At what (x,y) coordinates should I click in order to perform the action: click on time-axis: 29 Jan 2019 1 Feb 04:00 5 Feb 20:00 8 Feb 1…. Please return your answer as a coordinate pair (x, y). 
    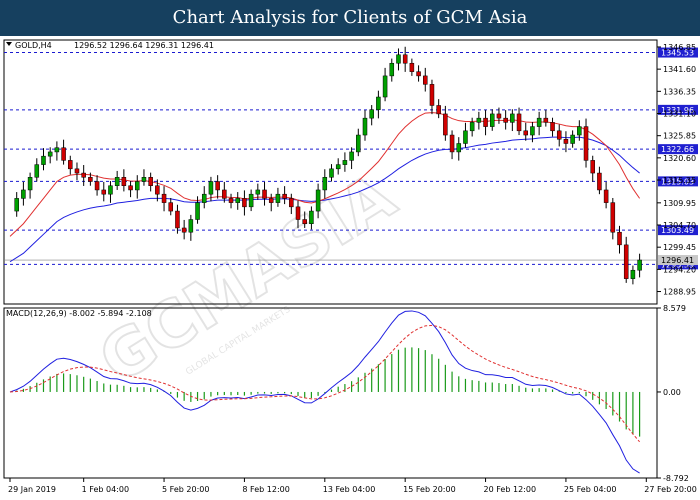
    Looking at the image, I should click on (352, 486).